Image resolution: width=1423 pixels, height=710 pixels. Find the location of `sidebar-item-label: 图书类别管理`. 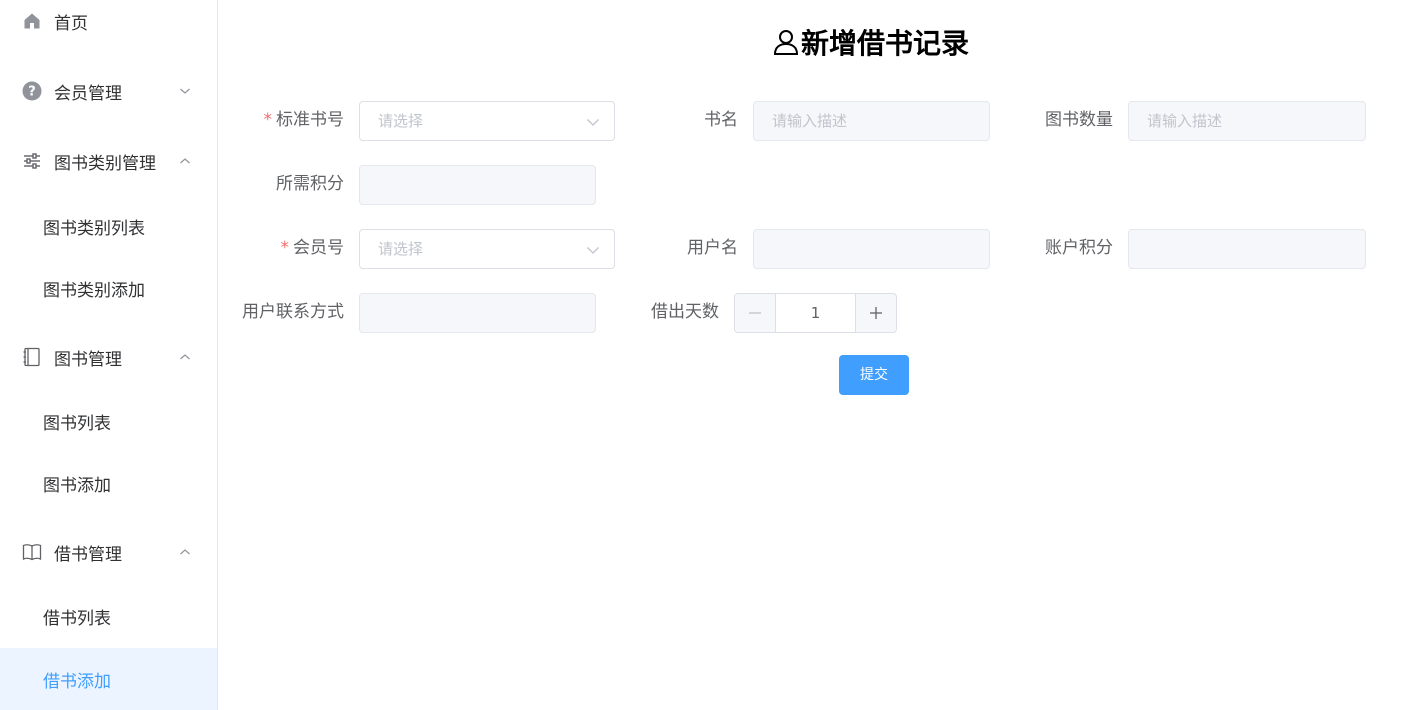

sidebar-item-label: 图书类别管理 is located at coordinates (105, 163).